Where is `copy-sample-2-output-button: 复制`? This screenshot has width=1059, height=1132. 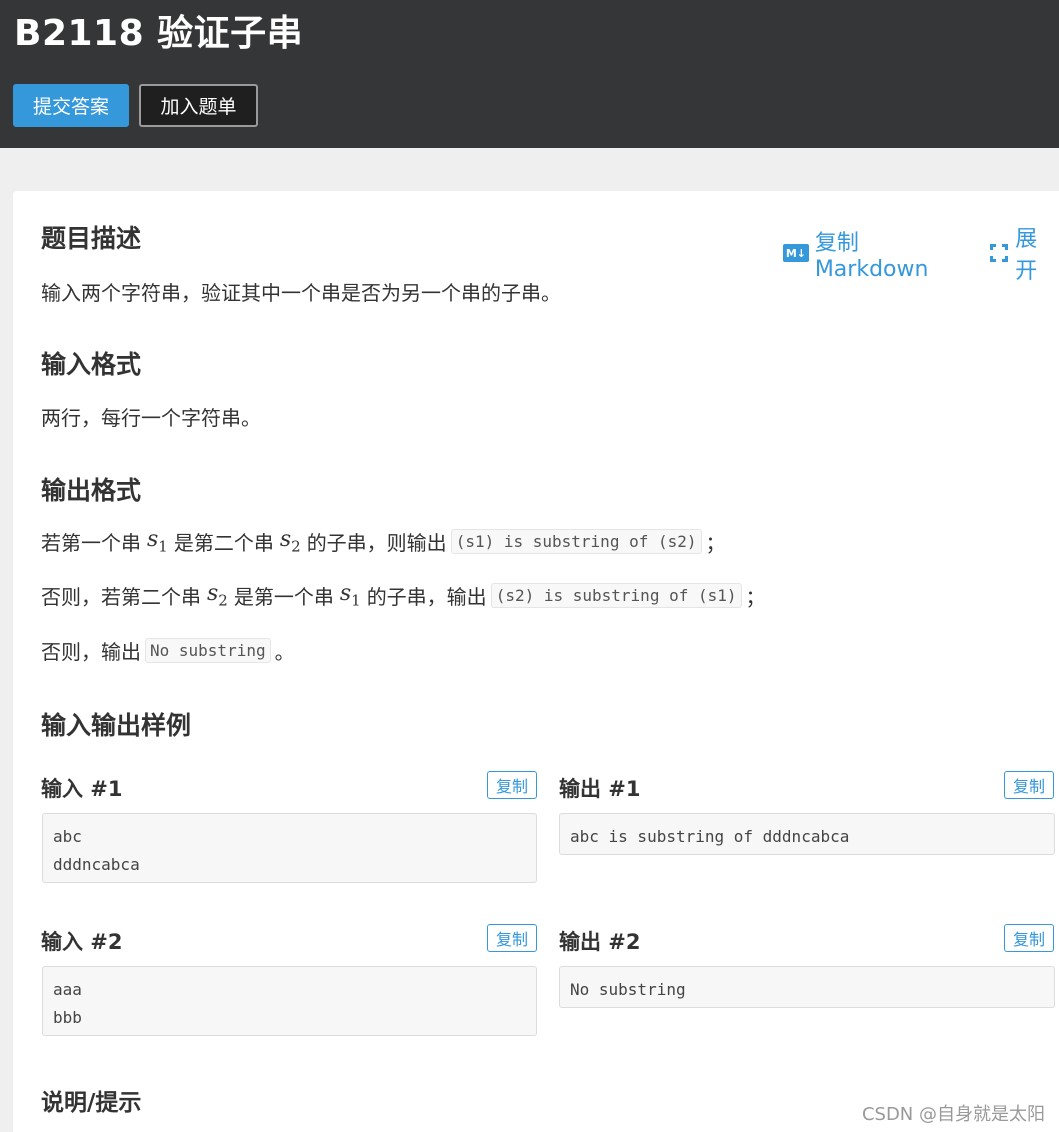 copy-sample-2-output-button: 复制 is located at coordinates (1029, 938).